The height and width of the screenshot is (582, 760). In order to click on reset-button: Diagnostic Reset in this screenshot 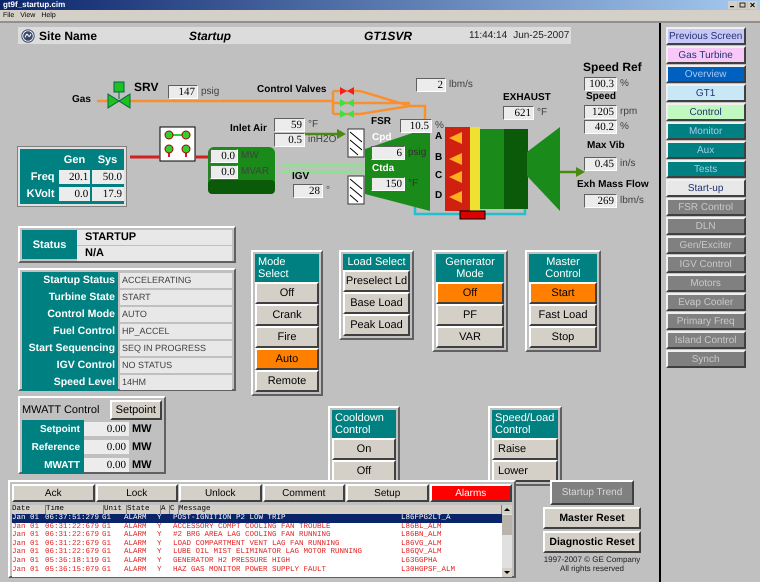, I will do `click(592, 542)`.